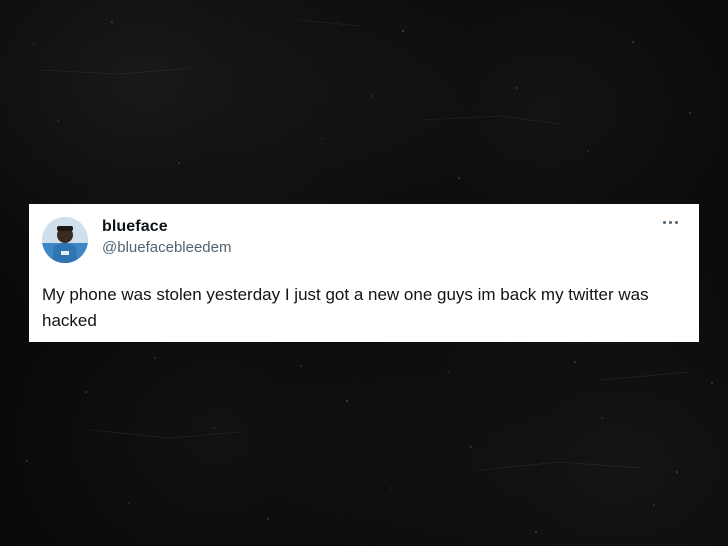 The image size is (728, 546). Describe the element at coordinates (135, 227) in the screenshot. I see `display-name: blueface` at that location.